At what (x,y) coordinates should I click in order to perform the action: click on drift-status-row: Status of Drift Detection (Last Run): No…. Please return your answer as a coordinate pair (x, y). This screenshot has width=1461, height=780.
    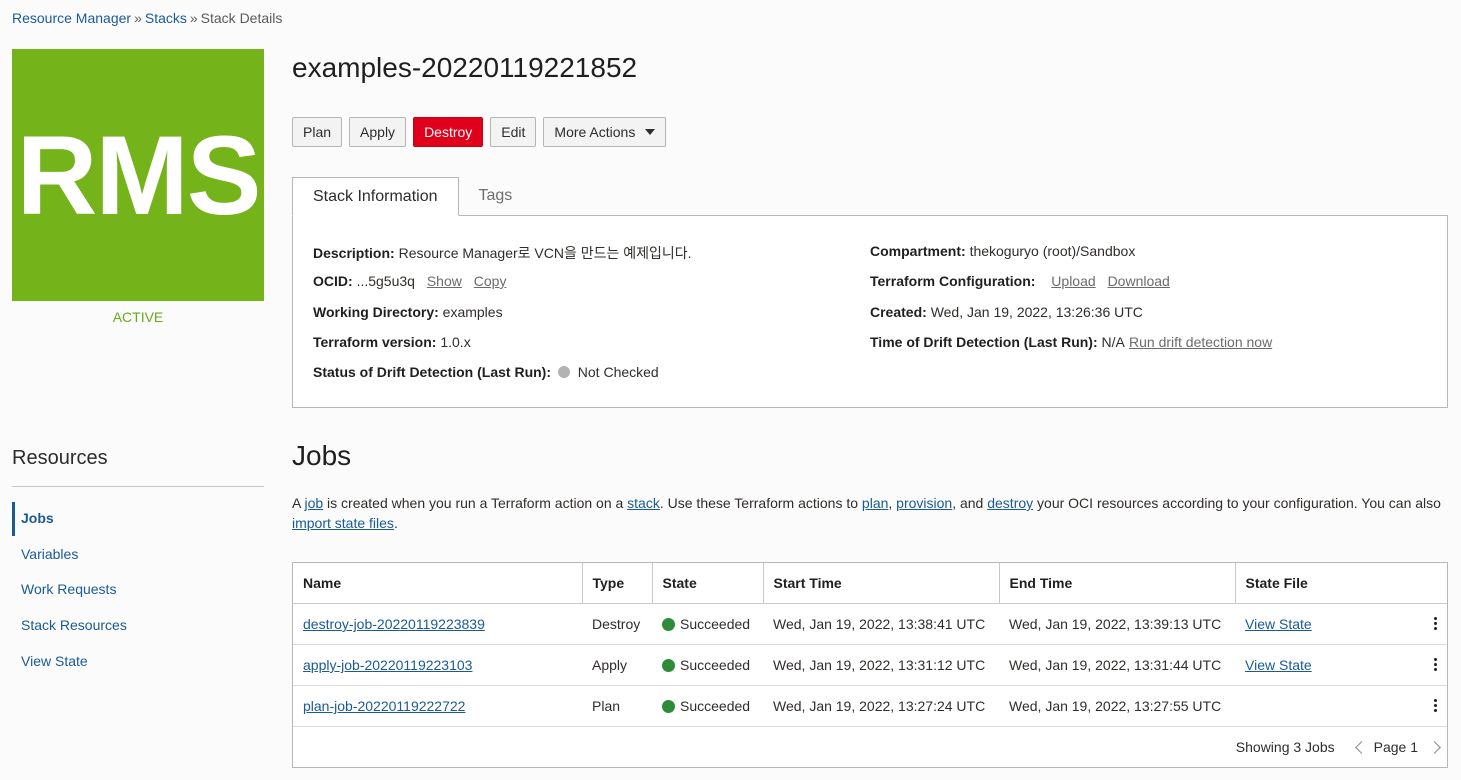
    Looking at the image, I should click on (486, 372).